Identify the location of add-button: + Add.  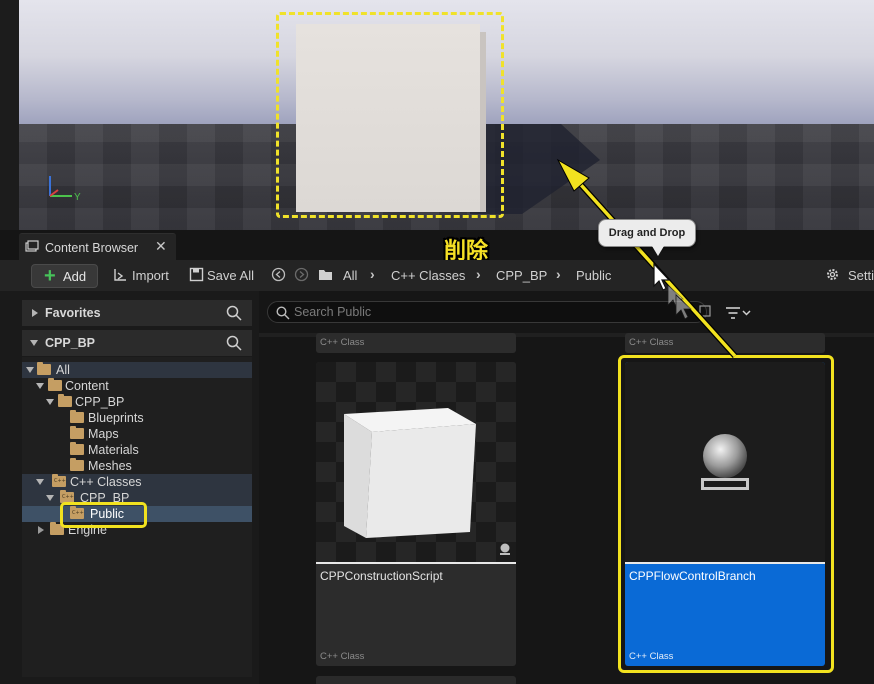
(64, 276).